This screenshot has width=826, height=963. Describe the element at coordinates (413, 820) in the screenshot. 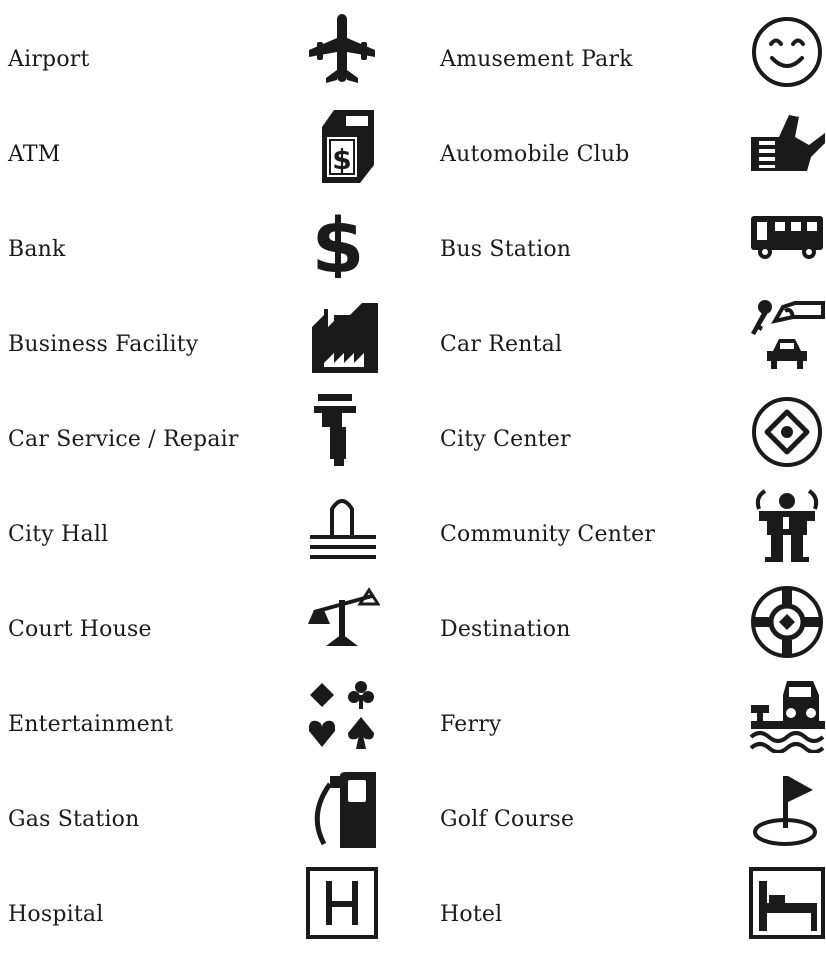

I see `legend-row: Gas Station Golf Course` at that location.